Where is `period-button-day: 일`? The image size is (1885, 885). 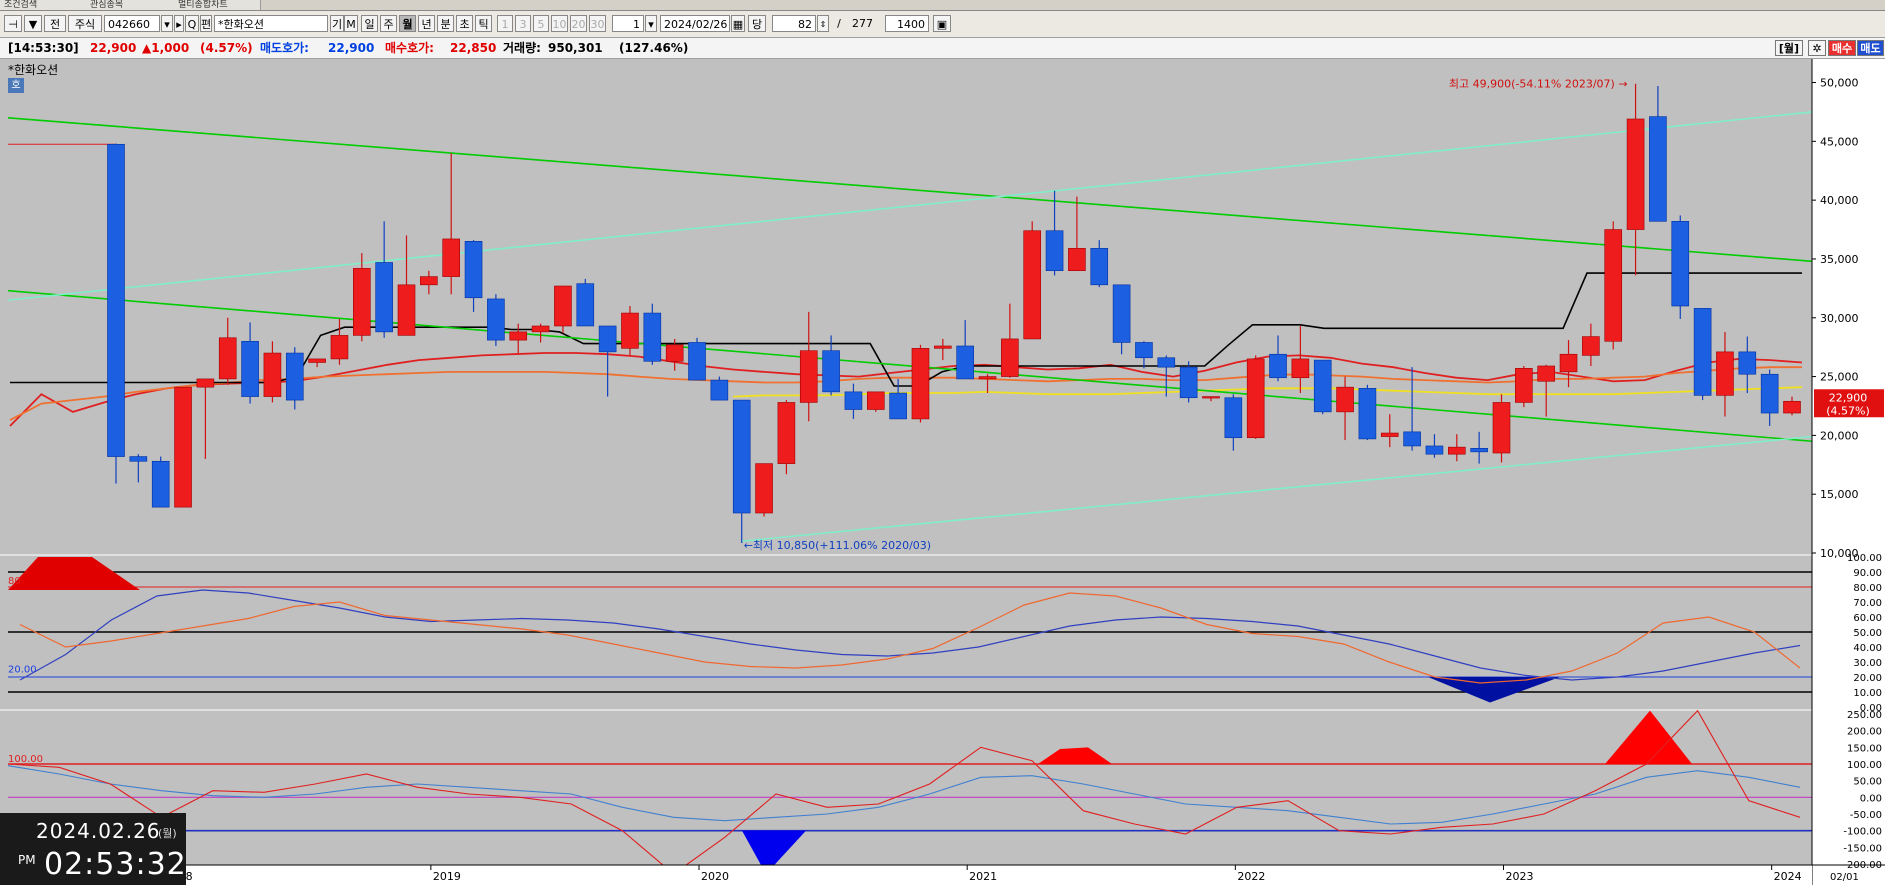
period-button-day: 일 is located at coordinates (369, 23).